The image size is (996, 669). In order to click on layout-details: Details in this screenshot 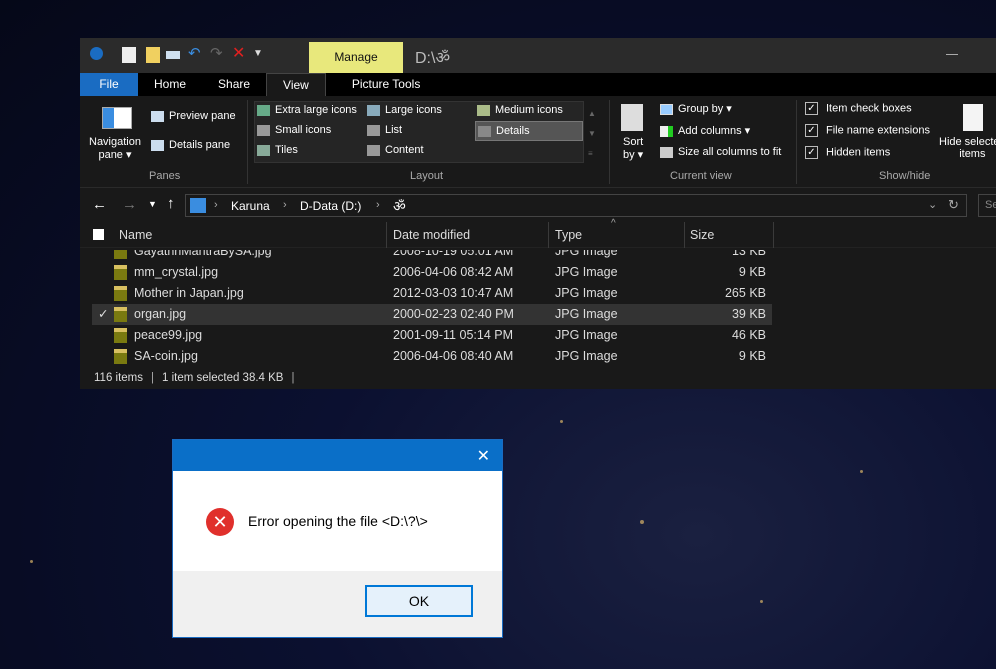, I will do `click(529, 131)`.